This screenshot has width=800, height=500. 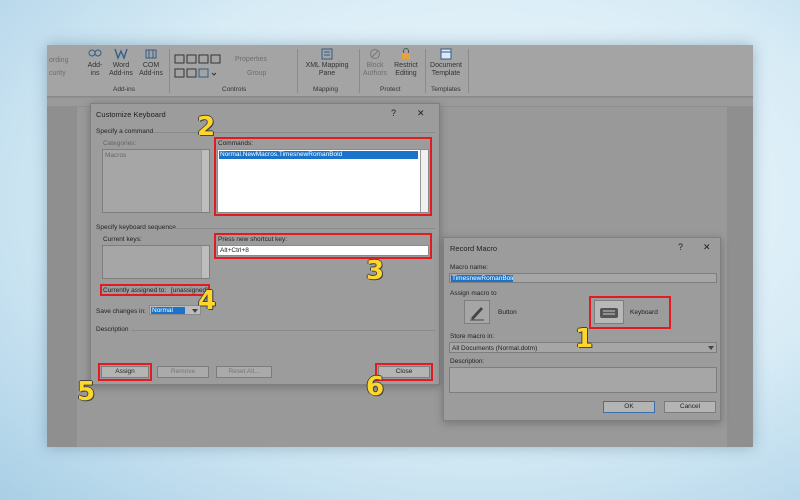 I want to click on add-ins-button: Add- ins, so click(x=95, y=63).